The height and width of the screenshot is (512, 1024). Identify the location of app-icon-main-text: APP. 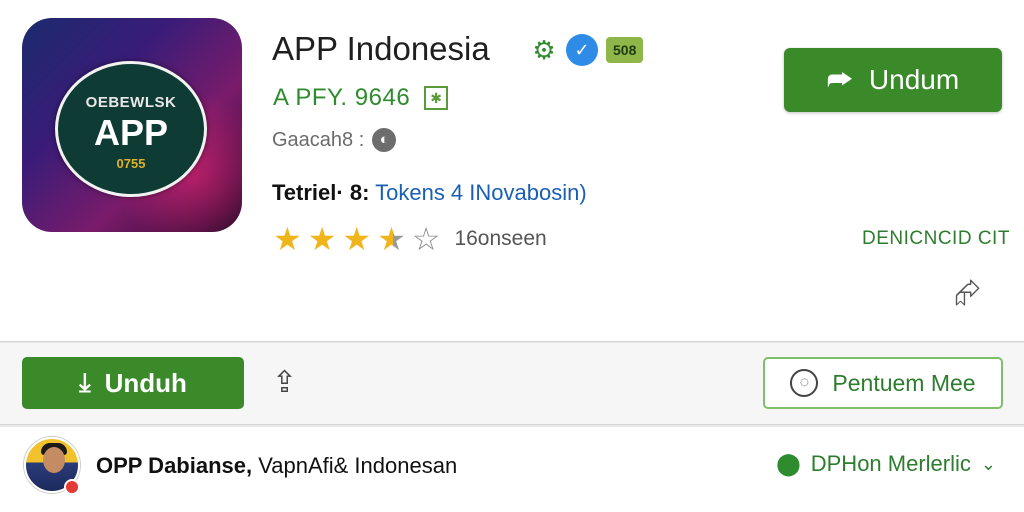
(131, 132).